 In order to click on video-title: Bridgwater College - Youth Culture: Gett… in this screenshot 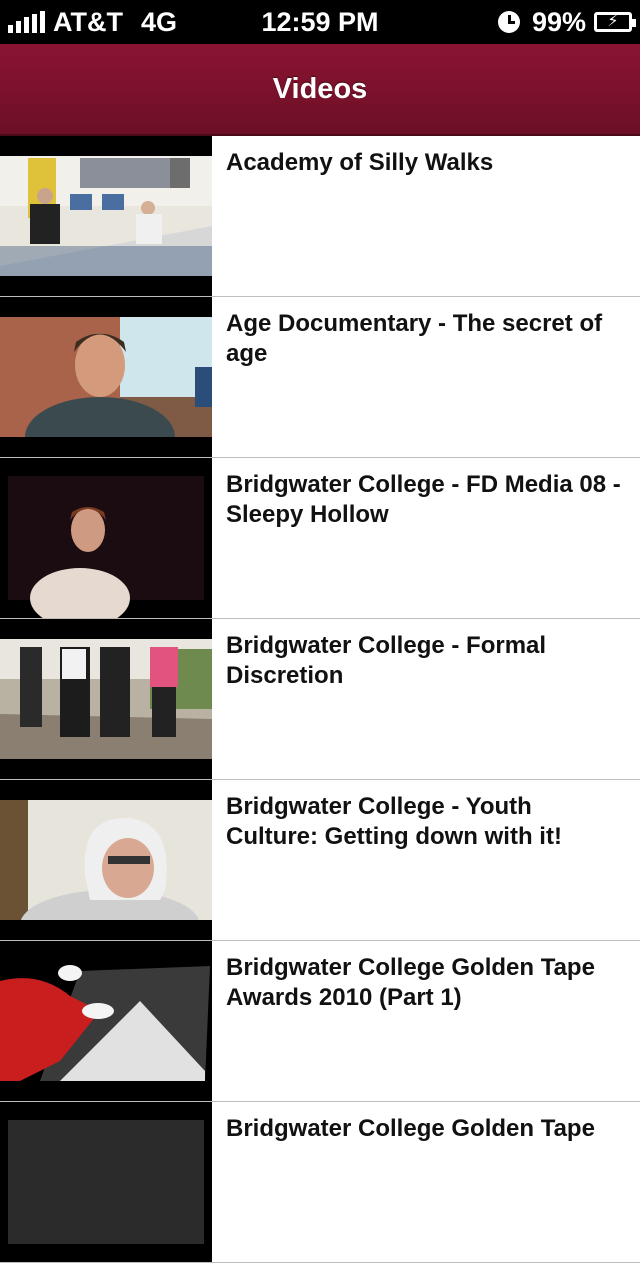, I will do `click(394, 821)`.